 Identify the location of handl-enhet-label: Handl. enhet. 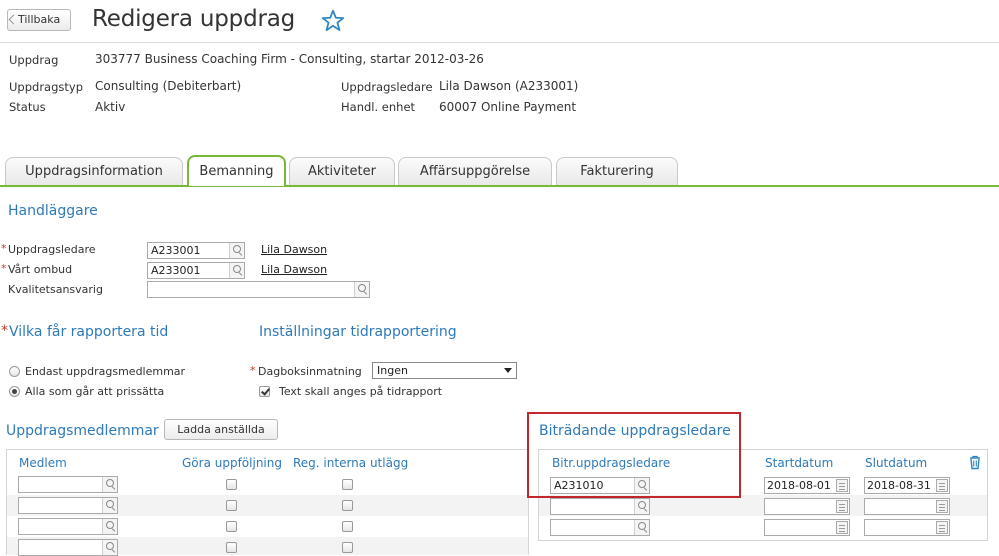
(378, 107).